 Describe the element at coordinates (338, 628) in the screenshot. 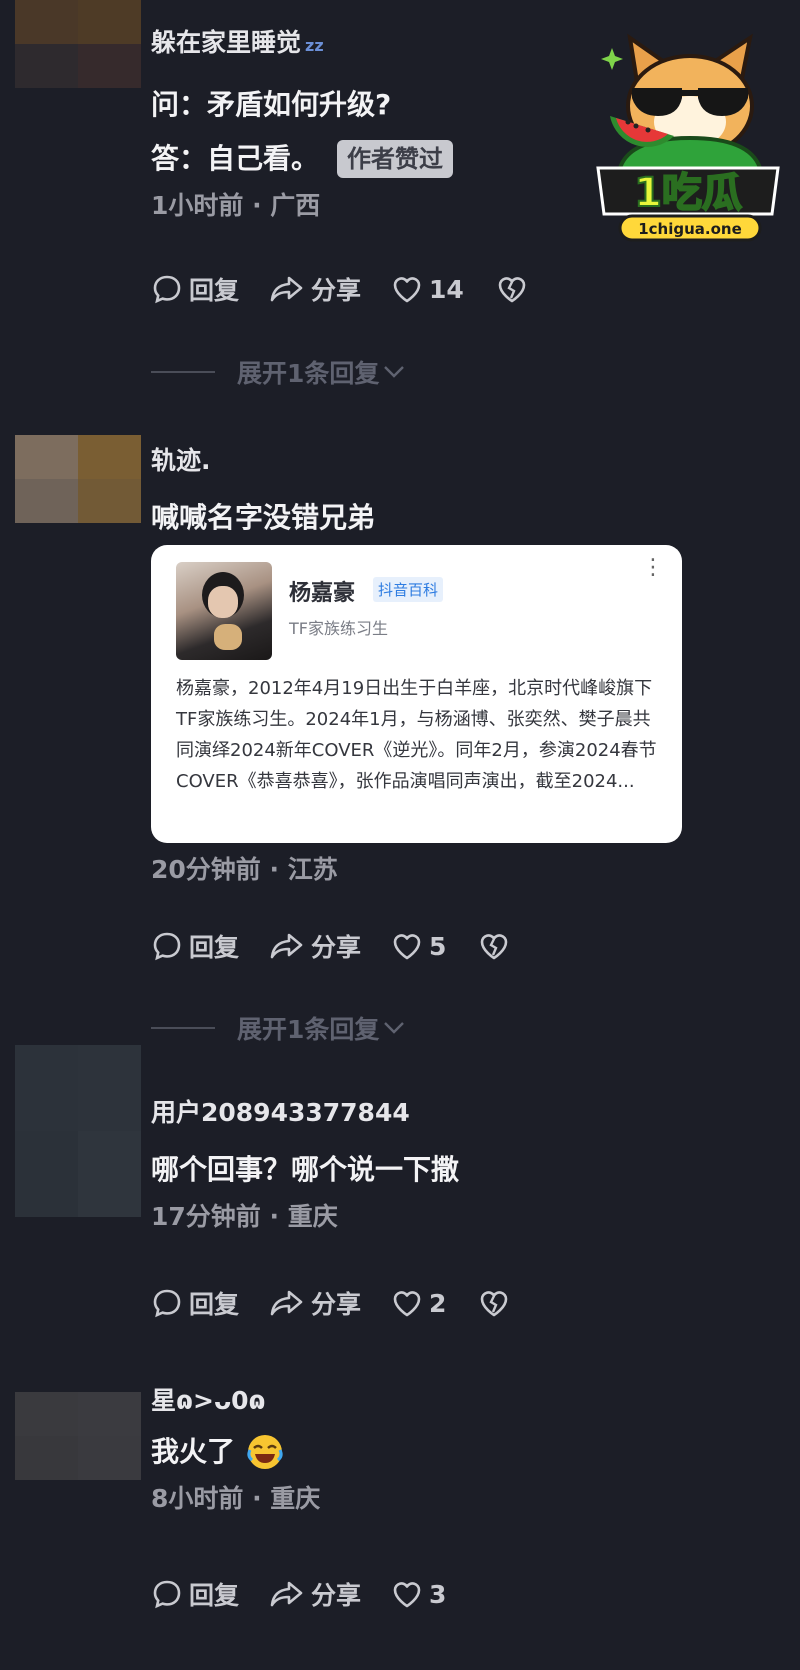

I see `card-subtitle: TF家族练习生` at that location.